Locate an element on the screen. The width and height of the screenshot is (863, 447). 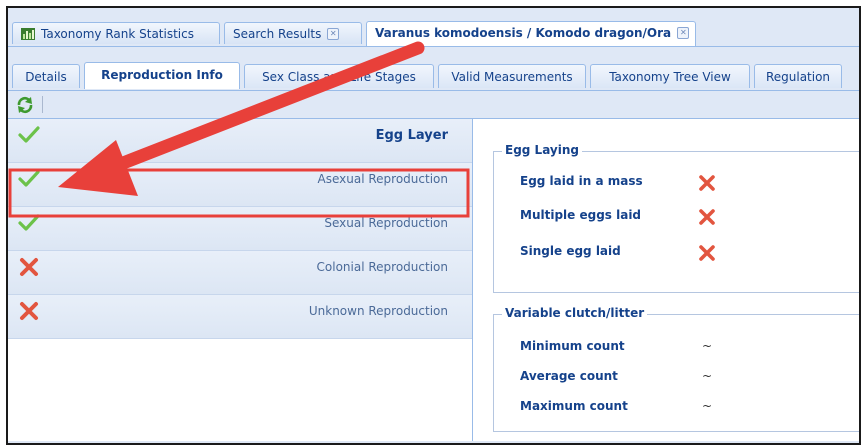
tab-label: Details is located at coordinates (46, 77).